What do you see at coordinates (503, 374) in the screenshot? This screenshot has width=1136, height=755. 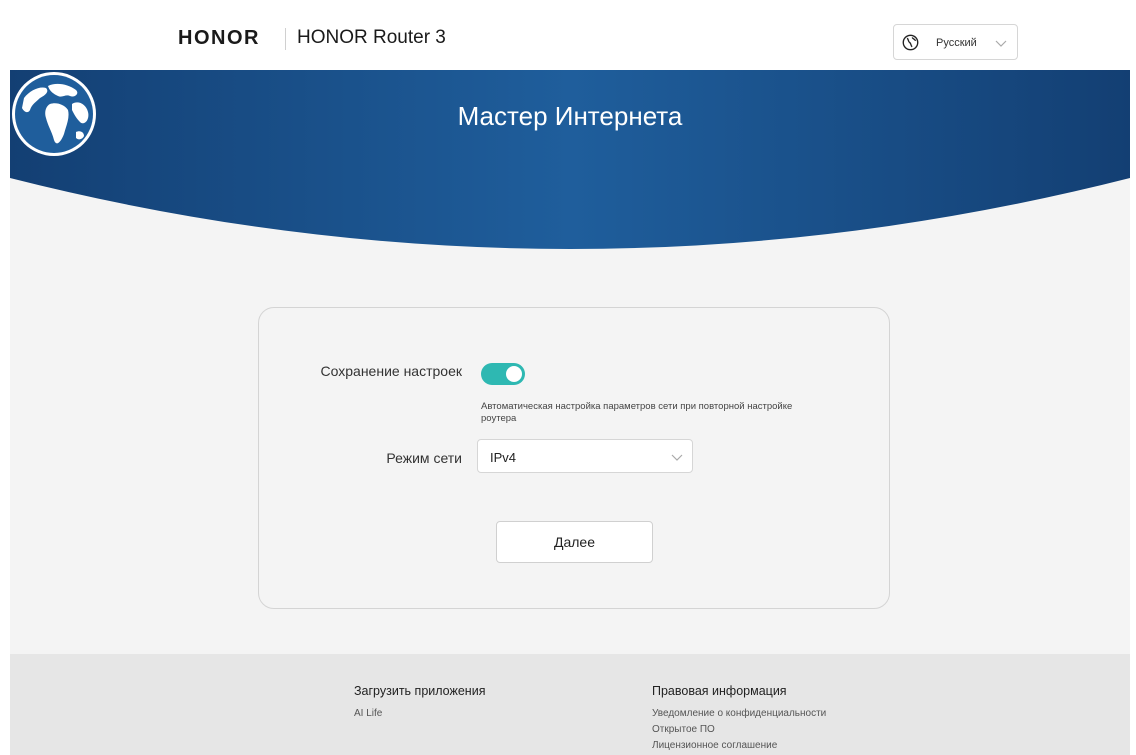 I see `save-settings-toggle` at bounding box center [503, 374].